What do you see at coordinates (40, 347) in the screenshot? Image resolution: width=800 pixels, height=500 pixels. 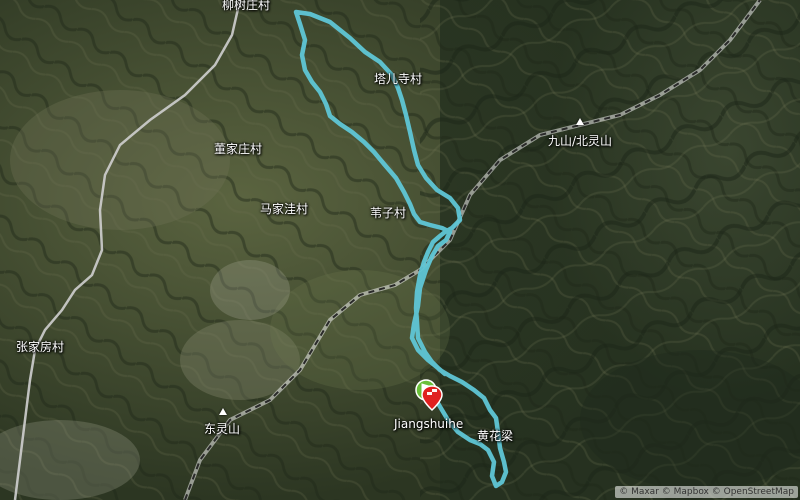 I see `place-label-zhangjiafang: 张家房村` at bounding box center [40, 347].